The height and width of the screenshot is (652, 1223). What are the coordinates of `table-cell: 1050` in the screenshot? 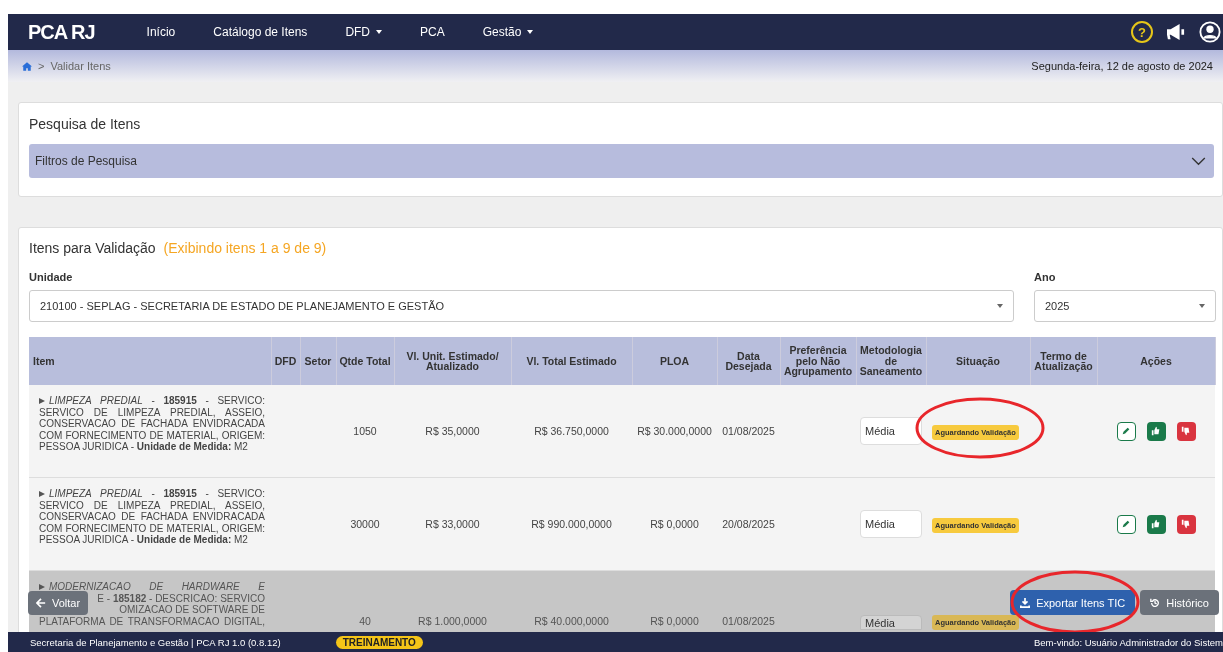 It's located at (365, 431).